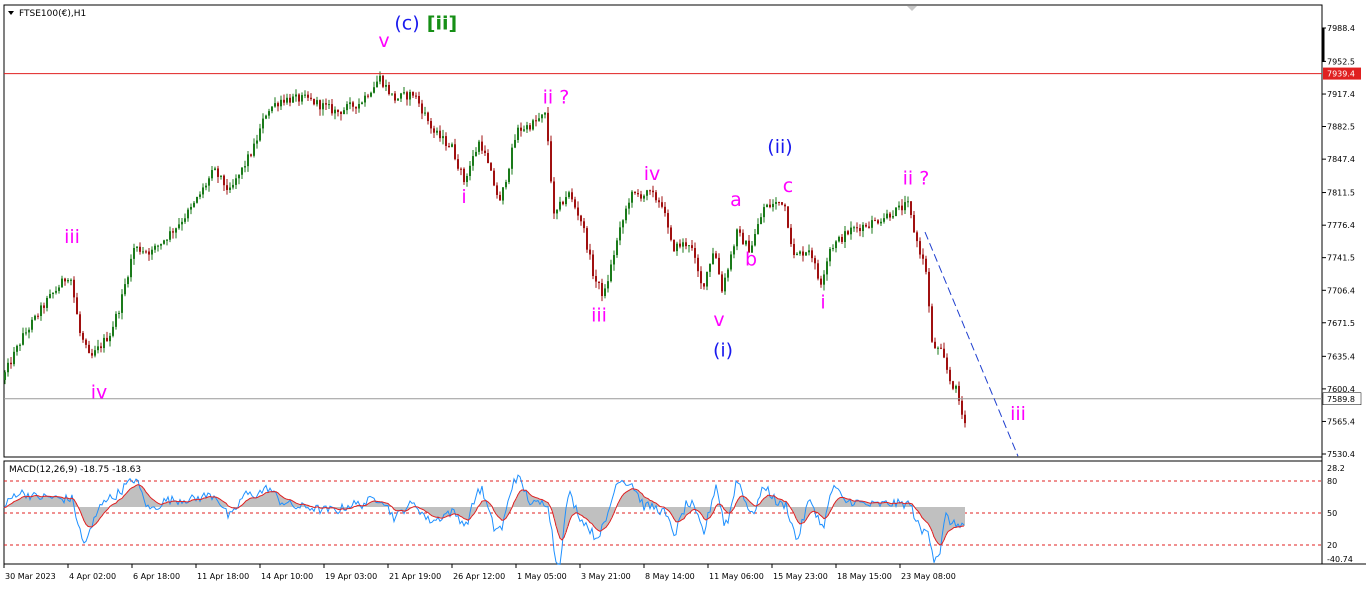 The height and width of the screenshot is (592, 1366). I want to click on price-tick-label: 7600.4, so click(1341, 389).